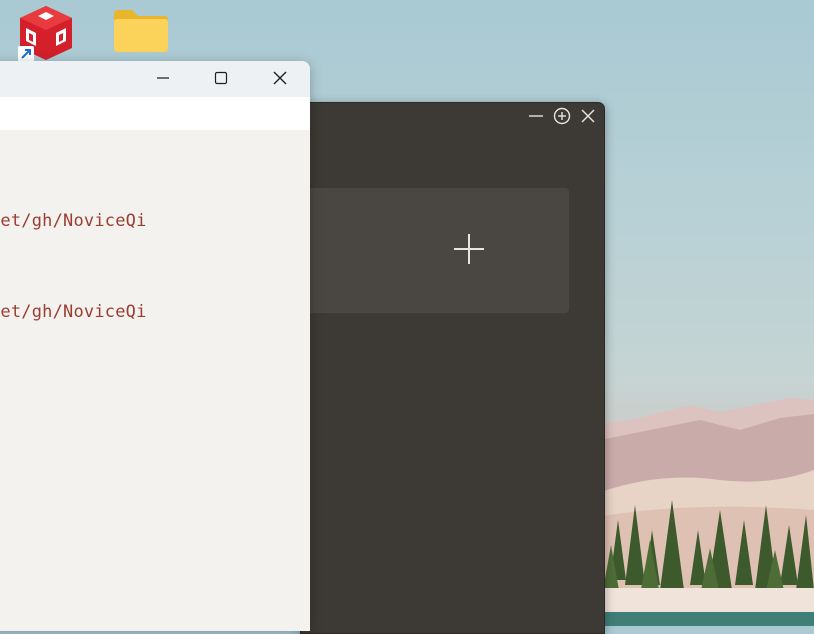 This screenshot has height=634, width=814. I want to click on maximize-icon, so click(221, 79).